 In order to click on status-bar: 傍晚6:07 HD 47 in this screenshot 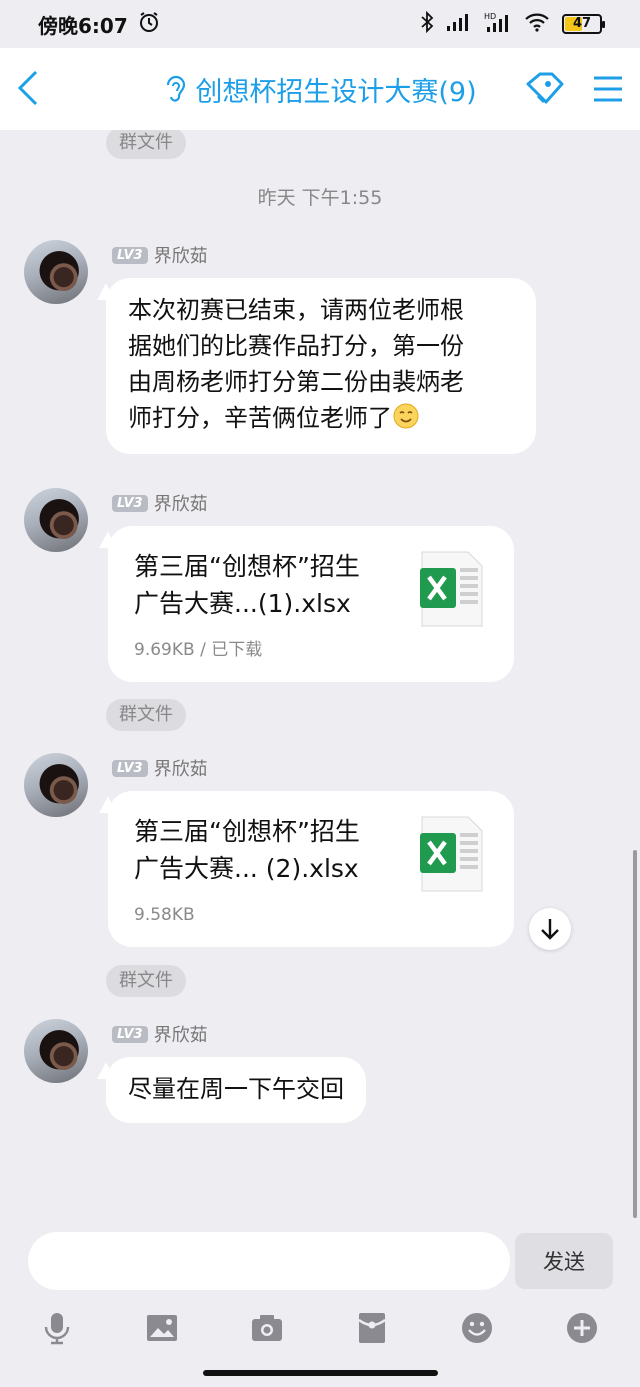, I will do `click(320, 24)`.